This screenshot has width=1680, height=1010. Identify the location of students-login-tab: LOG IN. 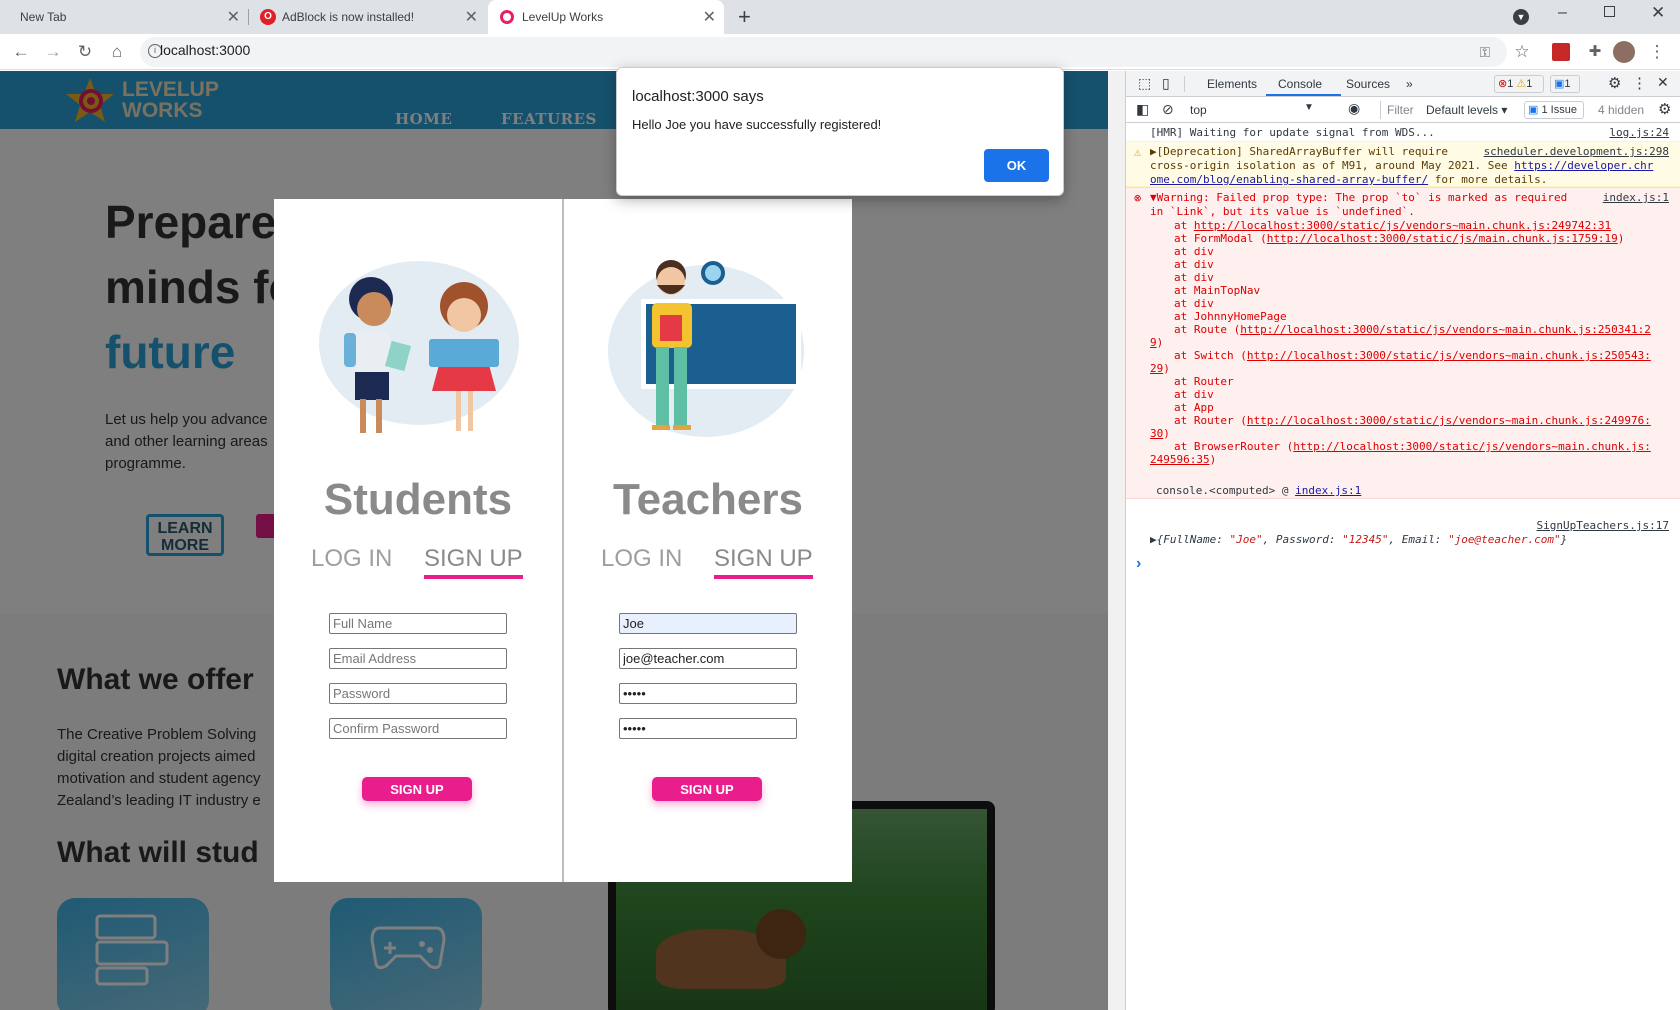
(351, 559).